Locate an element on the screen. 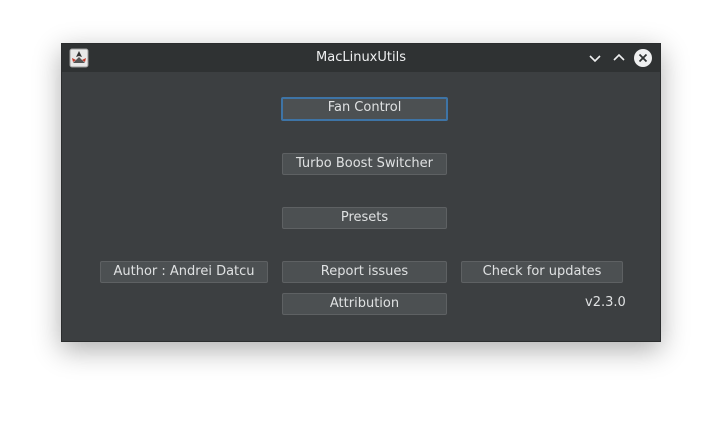 The image size is (722, 422). window-title: MacLinuxUtils is located at coordinates (361, 57).